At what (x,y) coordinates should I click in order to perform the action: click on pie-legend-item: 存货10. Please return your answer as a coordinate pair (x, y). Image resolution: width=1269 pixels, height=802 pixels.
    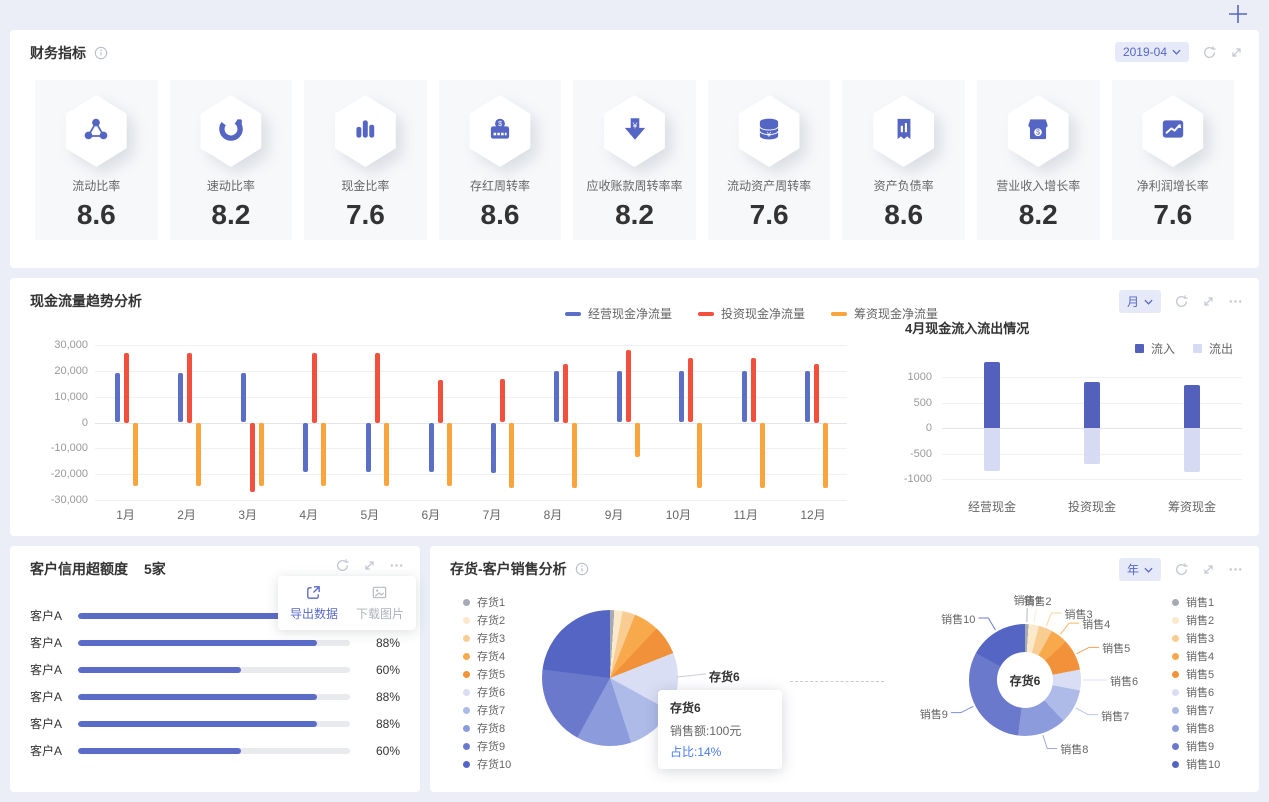
    Looking at the image, I should click on (487, 764).